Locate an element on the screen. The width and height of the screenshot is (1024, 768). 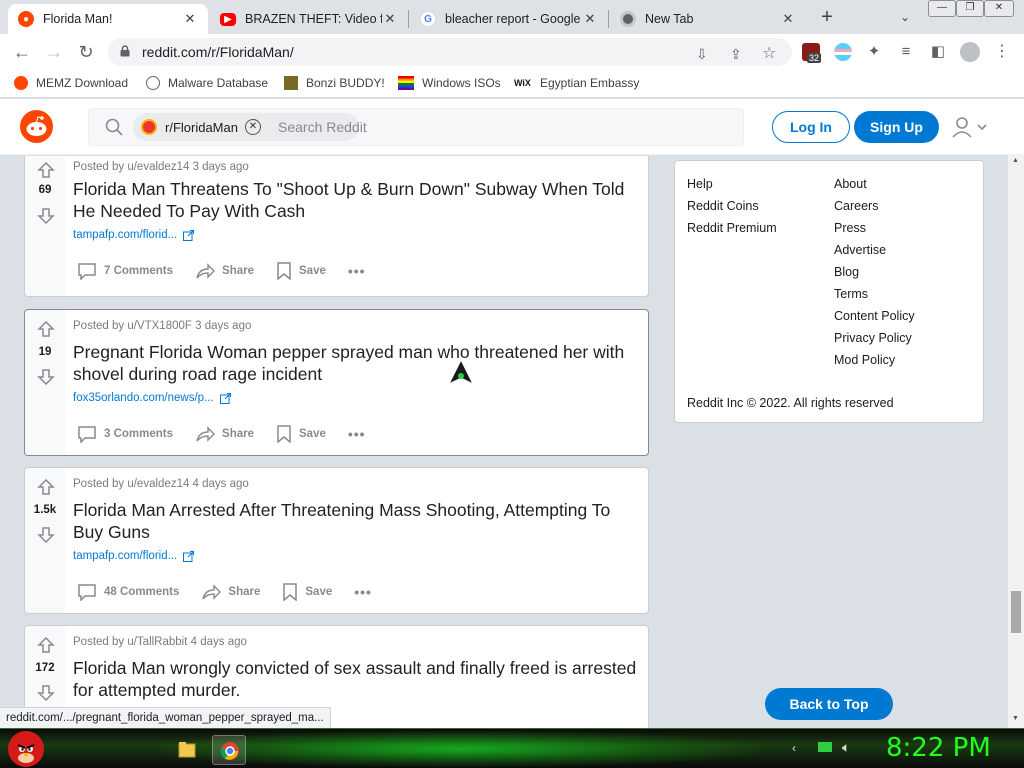
bookmark-star-icon: ☆ is located at coordinates (769, 53).